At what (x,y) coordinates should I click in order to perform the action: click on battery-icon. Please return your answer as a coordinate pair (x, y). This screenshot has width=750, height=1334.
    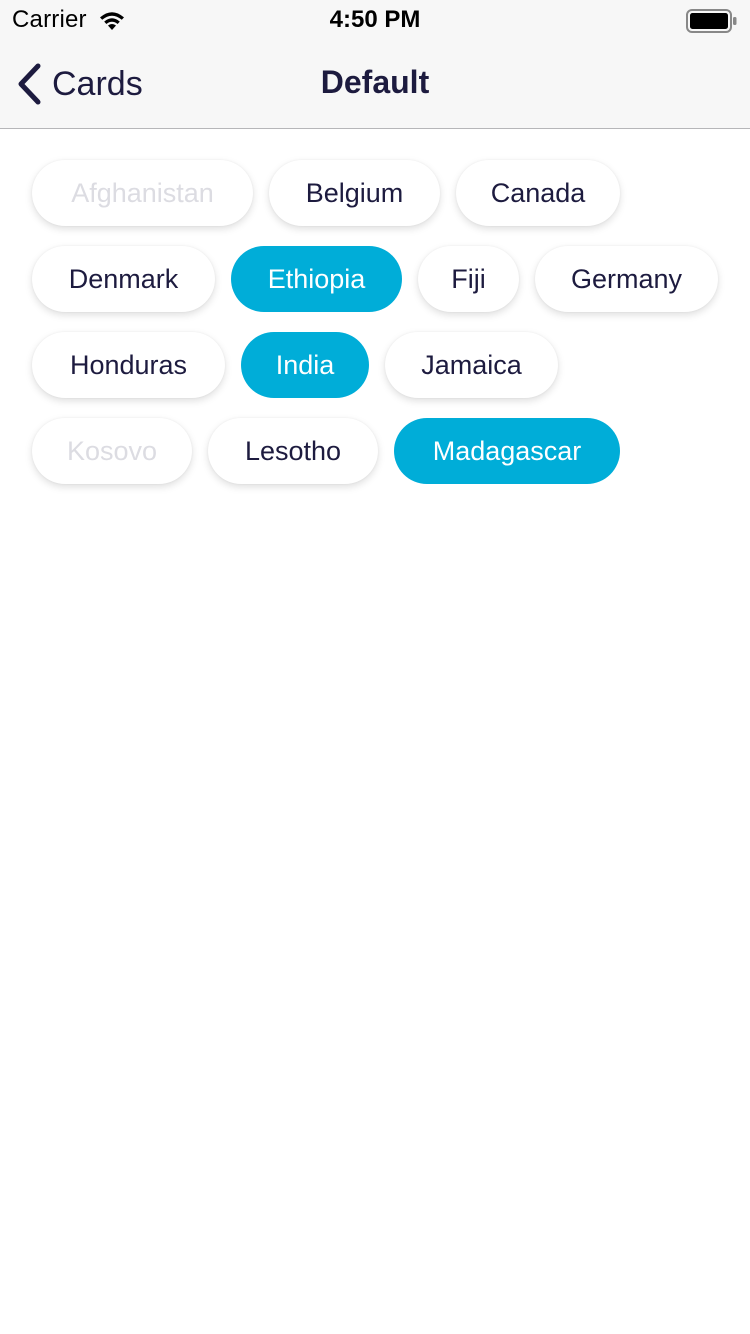
    Looking at the image, I should click on (711, 21).